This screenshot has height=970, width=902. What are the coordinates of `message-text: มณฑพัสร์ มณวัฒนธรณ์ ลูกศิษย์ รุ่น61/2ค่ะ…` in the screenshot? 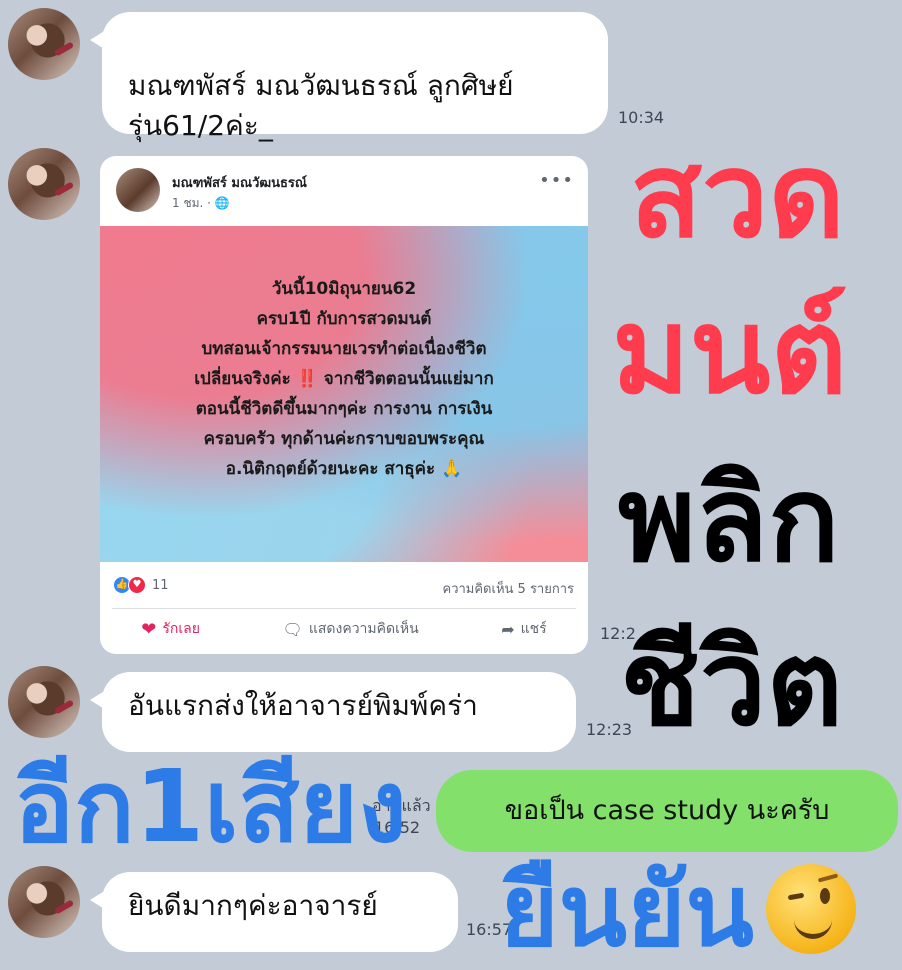 It's located at (321, 105).